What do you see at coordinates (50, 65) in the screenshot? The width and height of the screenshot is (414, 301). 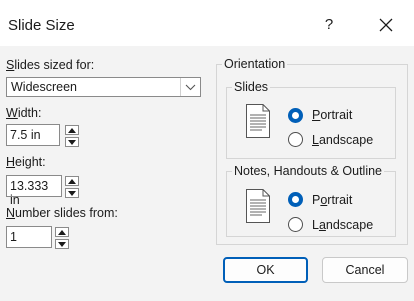 I see `slides-sized-for-label: Slides sized for:` at bounding box center [50, 65].